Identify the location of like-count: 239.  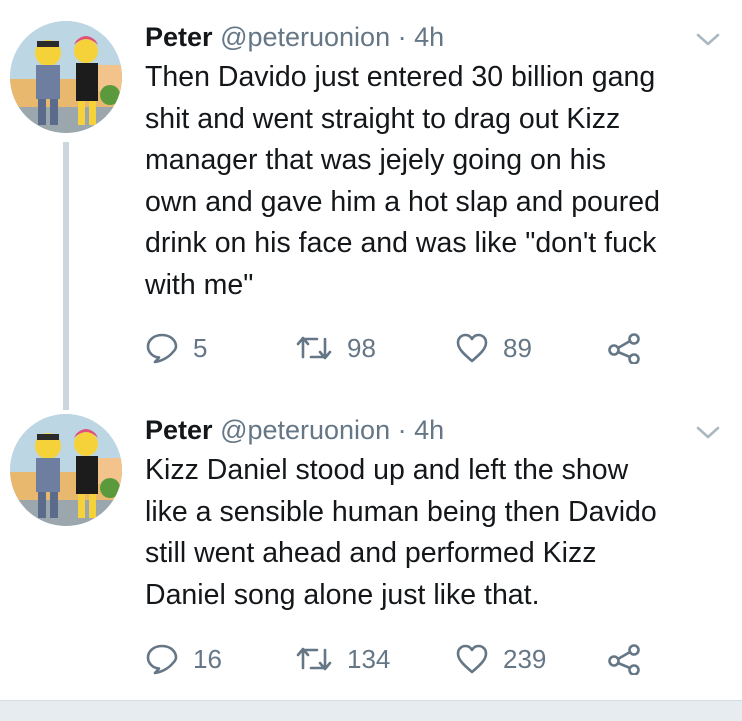
(525, 658).